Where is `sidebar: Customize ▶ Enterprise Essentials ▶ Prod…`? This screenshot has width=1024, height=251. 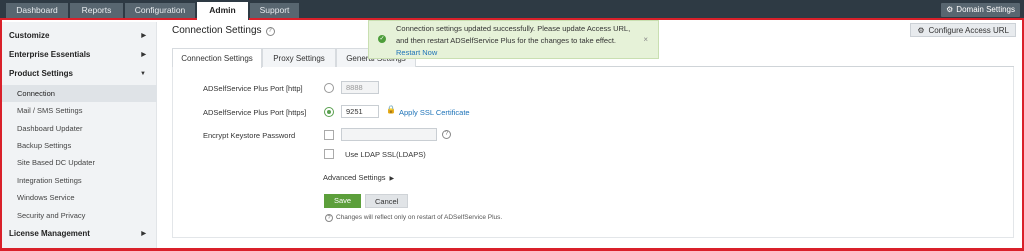
sidebar: Customize ▶ Enterprise Essentials ▶ Prod… is located at coordinates (79, 135).